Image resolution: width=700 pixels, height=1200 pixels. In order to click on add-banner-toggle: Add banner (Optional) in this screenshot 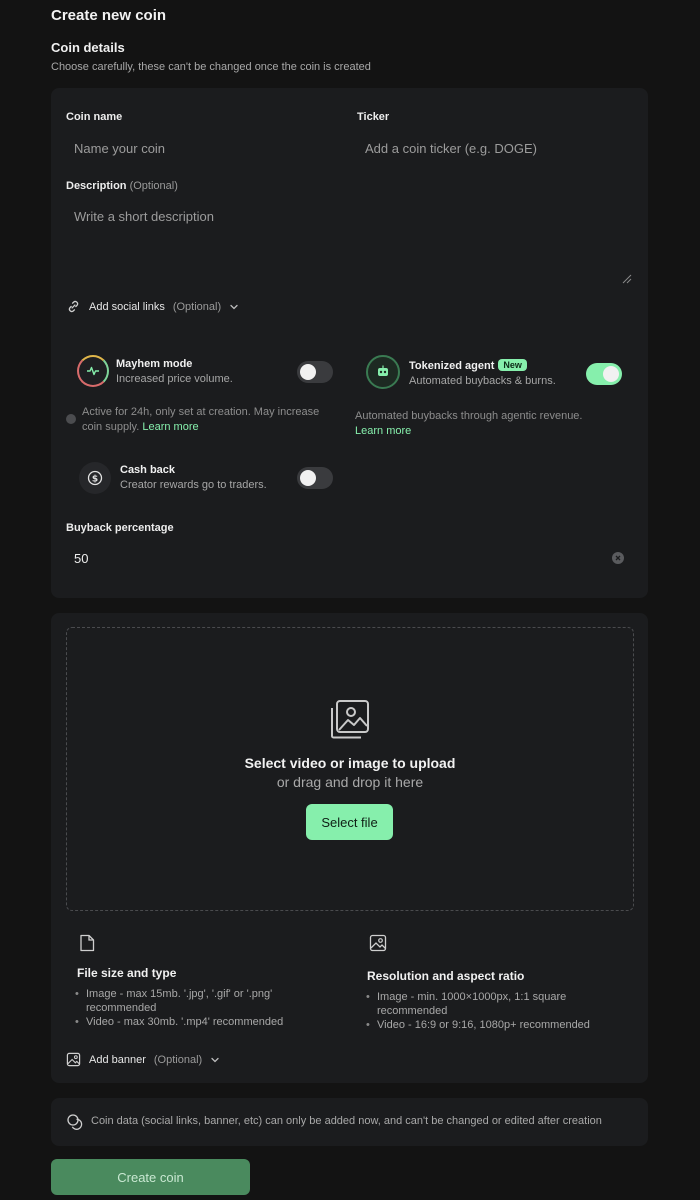, I will do `click(143, 1059)`.